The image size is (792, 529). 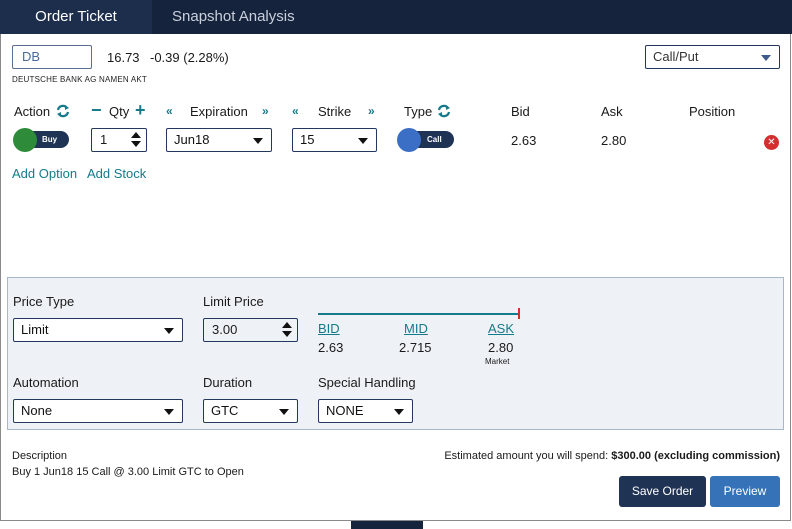 I want to click on price-type-label: Price Type, so click(x=44, y=301).